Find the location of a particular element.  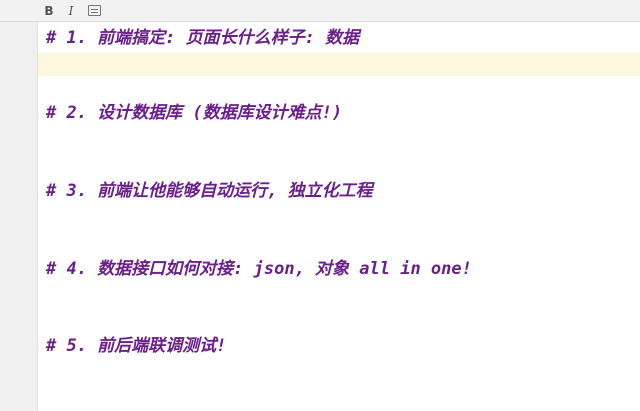

editor-line-5: # 5. 前后端联调测试! is located at coordinates (136, 346).